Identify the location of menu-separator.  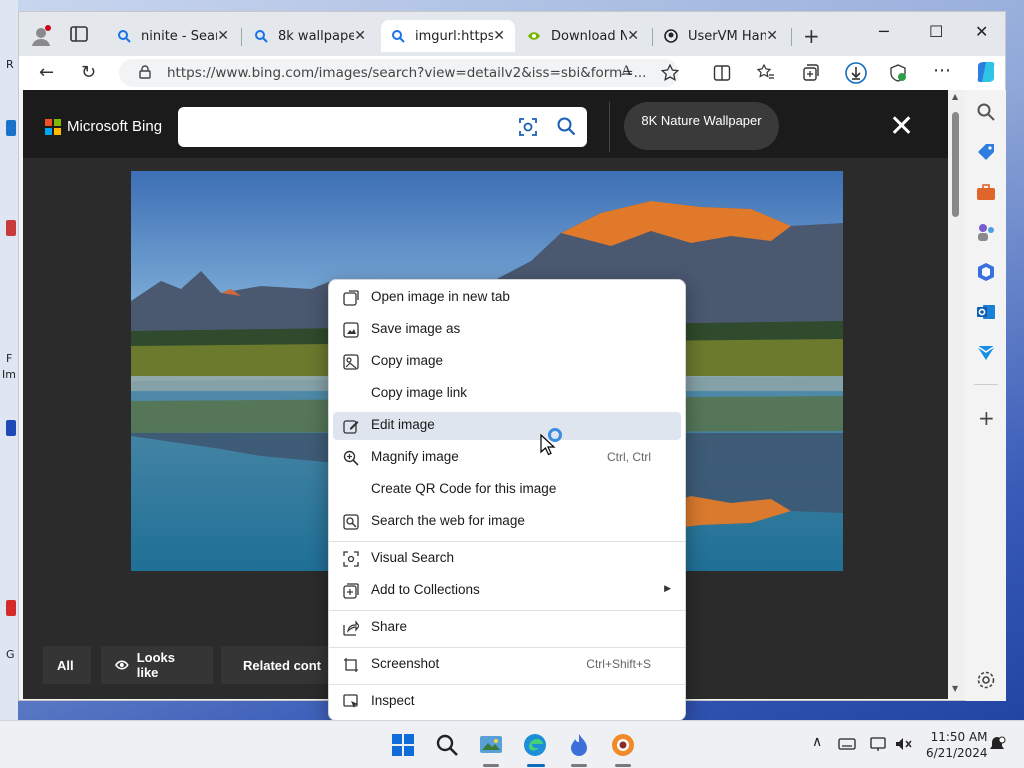
(507, 541).